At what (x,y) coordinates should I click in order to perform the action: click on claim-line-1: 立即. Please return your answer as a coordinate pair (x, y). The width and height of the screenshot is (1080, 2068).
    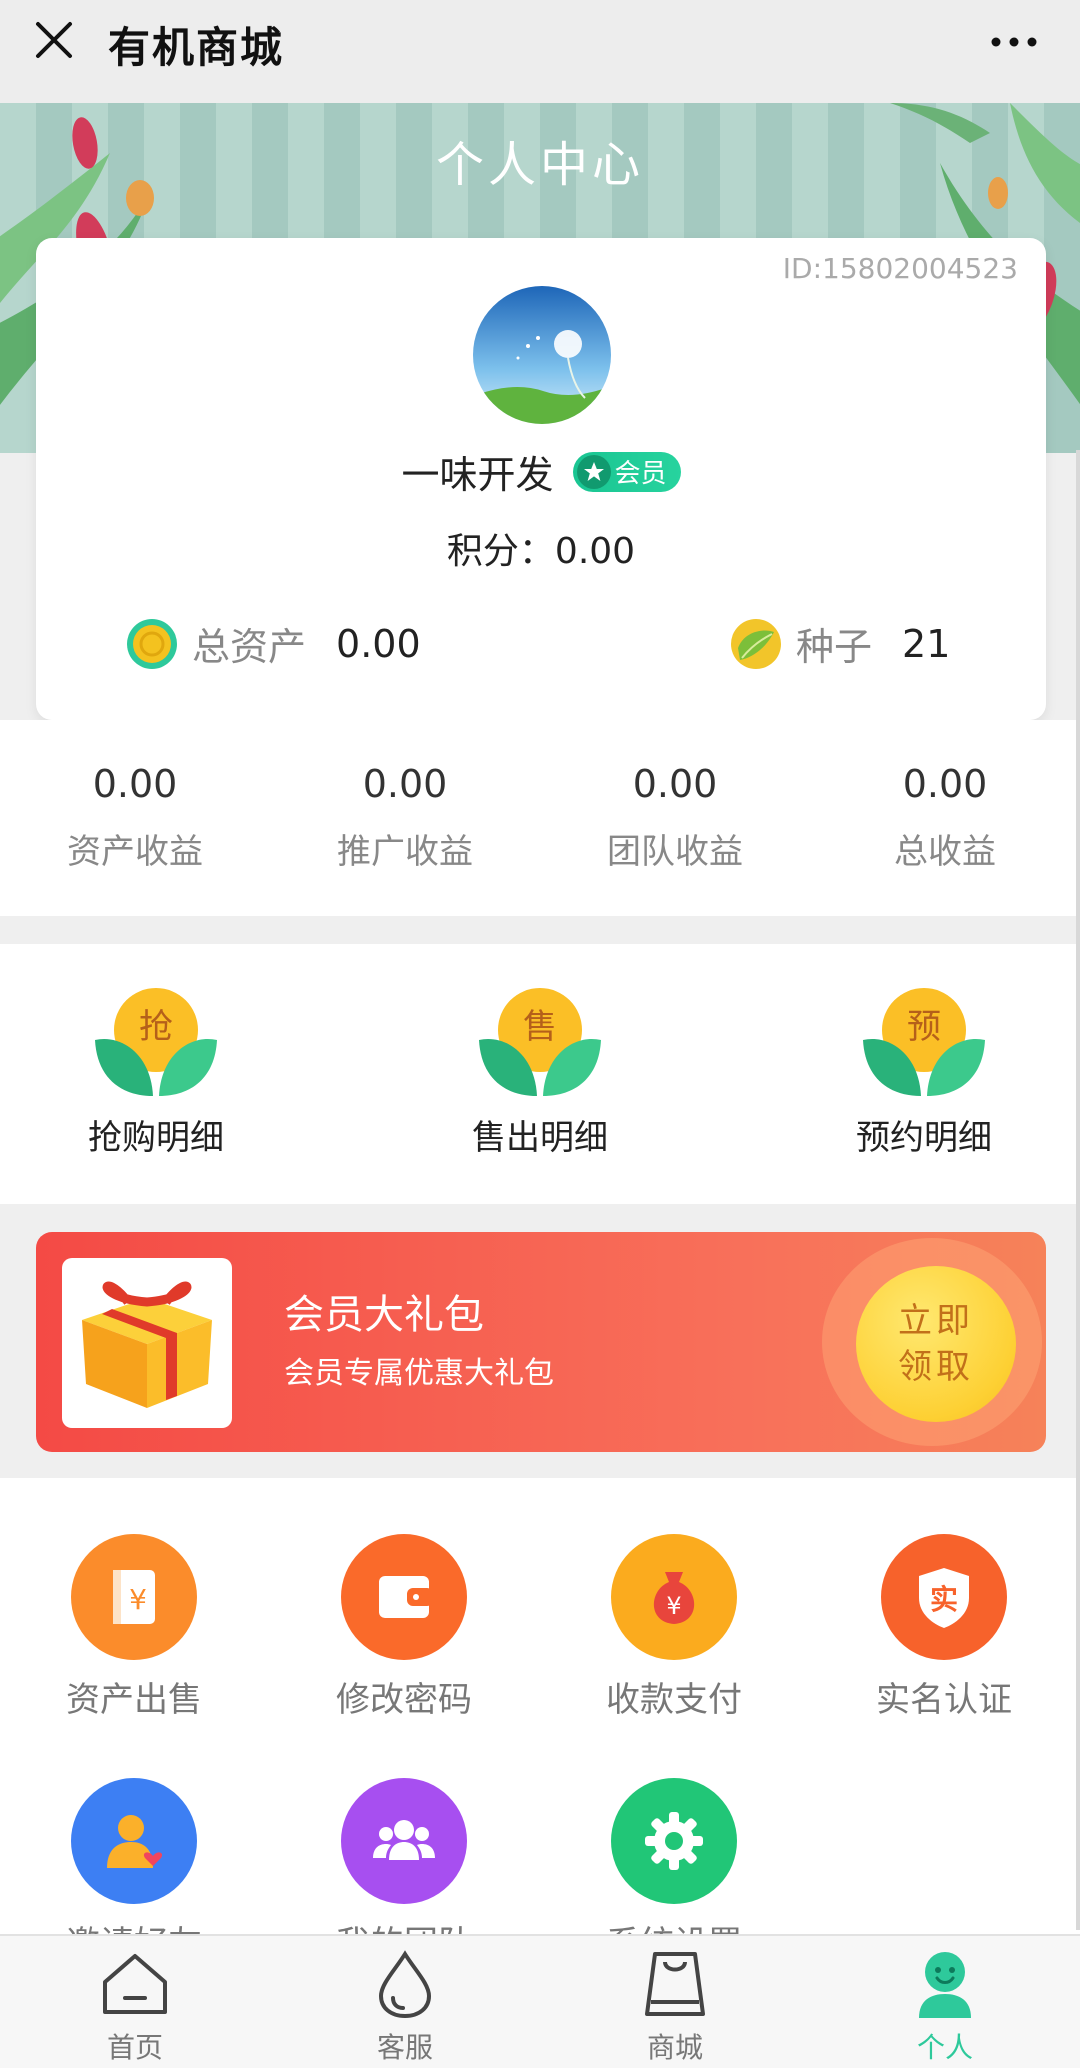
    Looking at the image, I should click on (936, 1321).